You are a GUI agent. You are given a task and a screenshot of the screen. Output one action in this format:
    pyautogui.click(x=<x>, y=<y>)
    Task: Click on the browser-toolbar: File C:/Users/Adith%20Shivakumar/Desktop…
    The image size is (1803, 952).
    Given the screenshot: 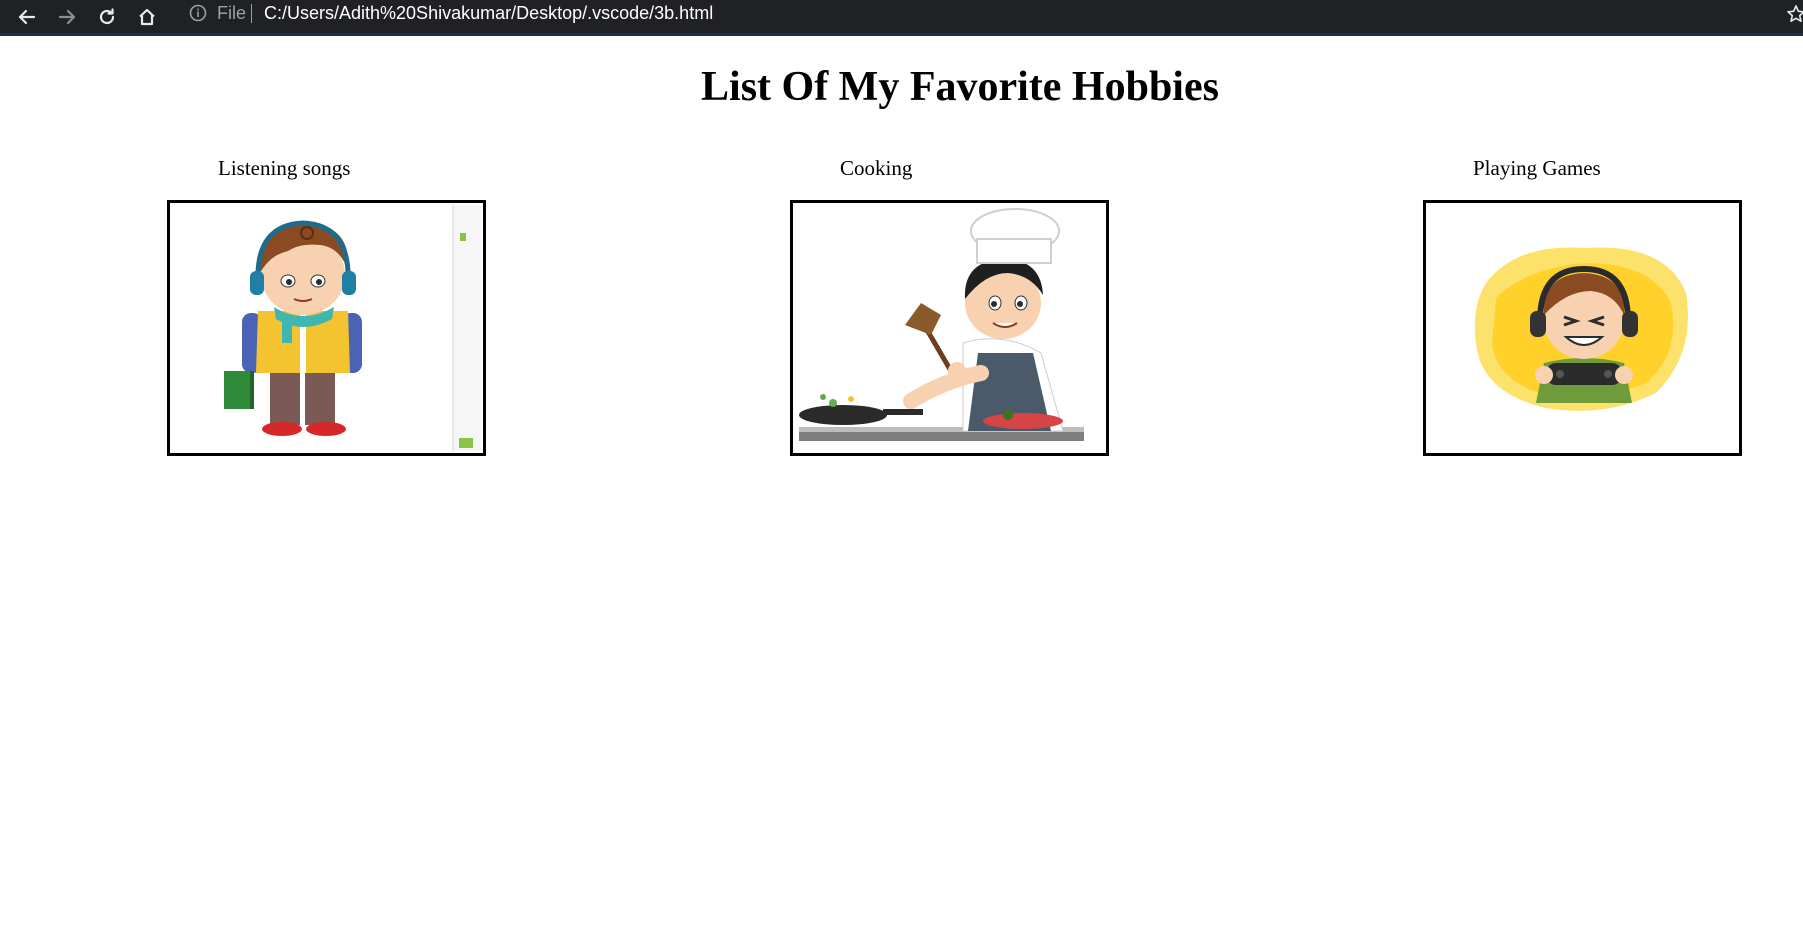 What is the action you would take?
    pyautogui.click(x=901, y=18)
    